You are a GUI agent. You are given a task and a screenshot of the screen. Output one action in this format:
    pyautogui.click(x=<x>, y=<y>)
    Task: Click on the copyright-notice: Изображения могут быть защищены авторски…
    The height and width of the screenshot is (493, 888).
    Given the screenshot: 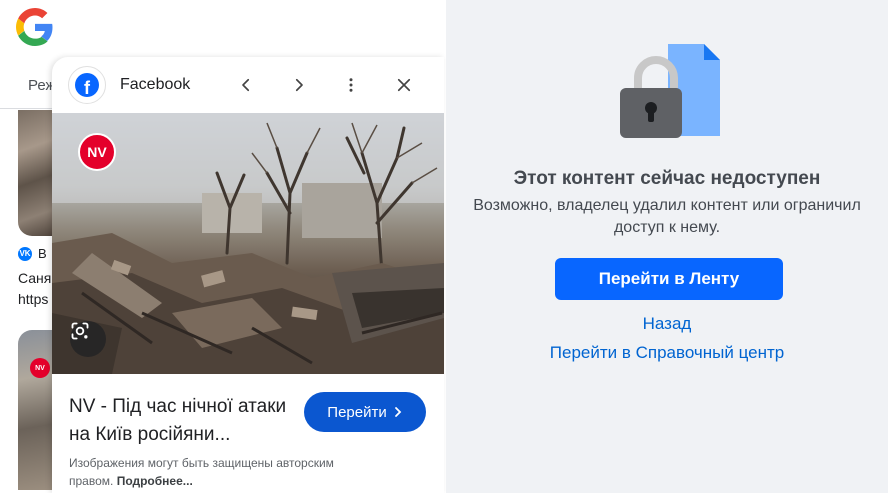 What is the action you would take?
    pyautogui.click(x=224, y=472)
    